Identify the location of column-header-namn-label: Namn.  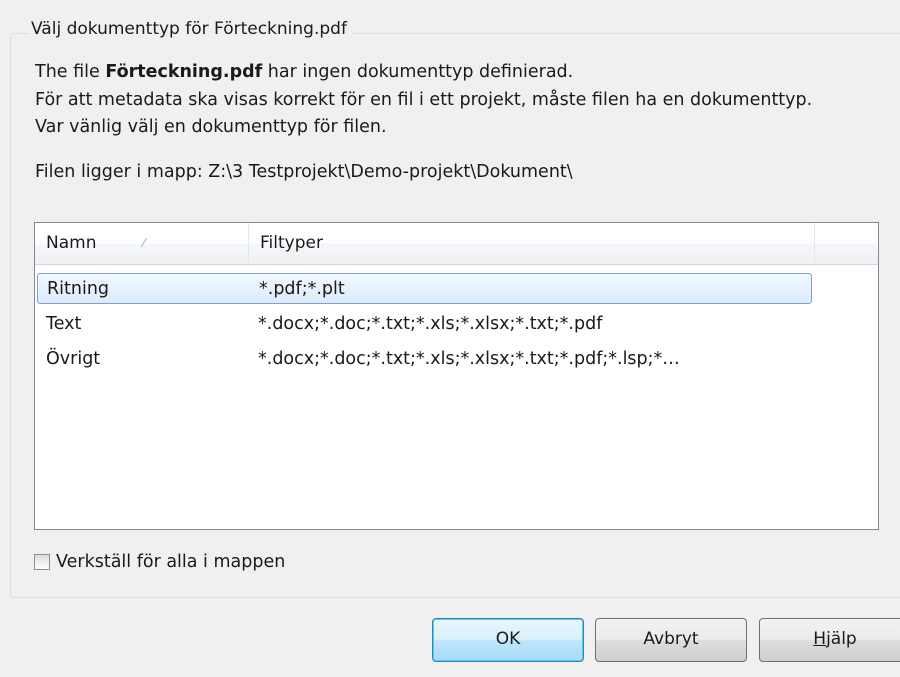
(71, 243).